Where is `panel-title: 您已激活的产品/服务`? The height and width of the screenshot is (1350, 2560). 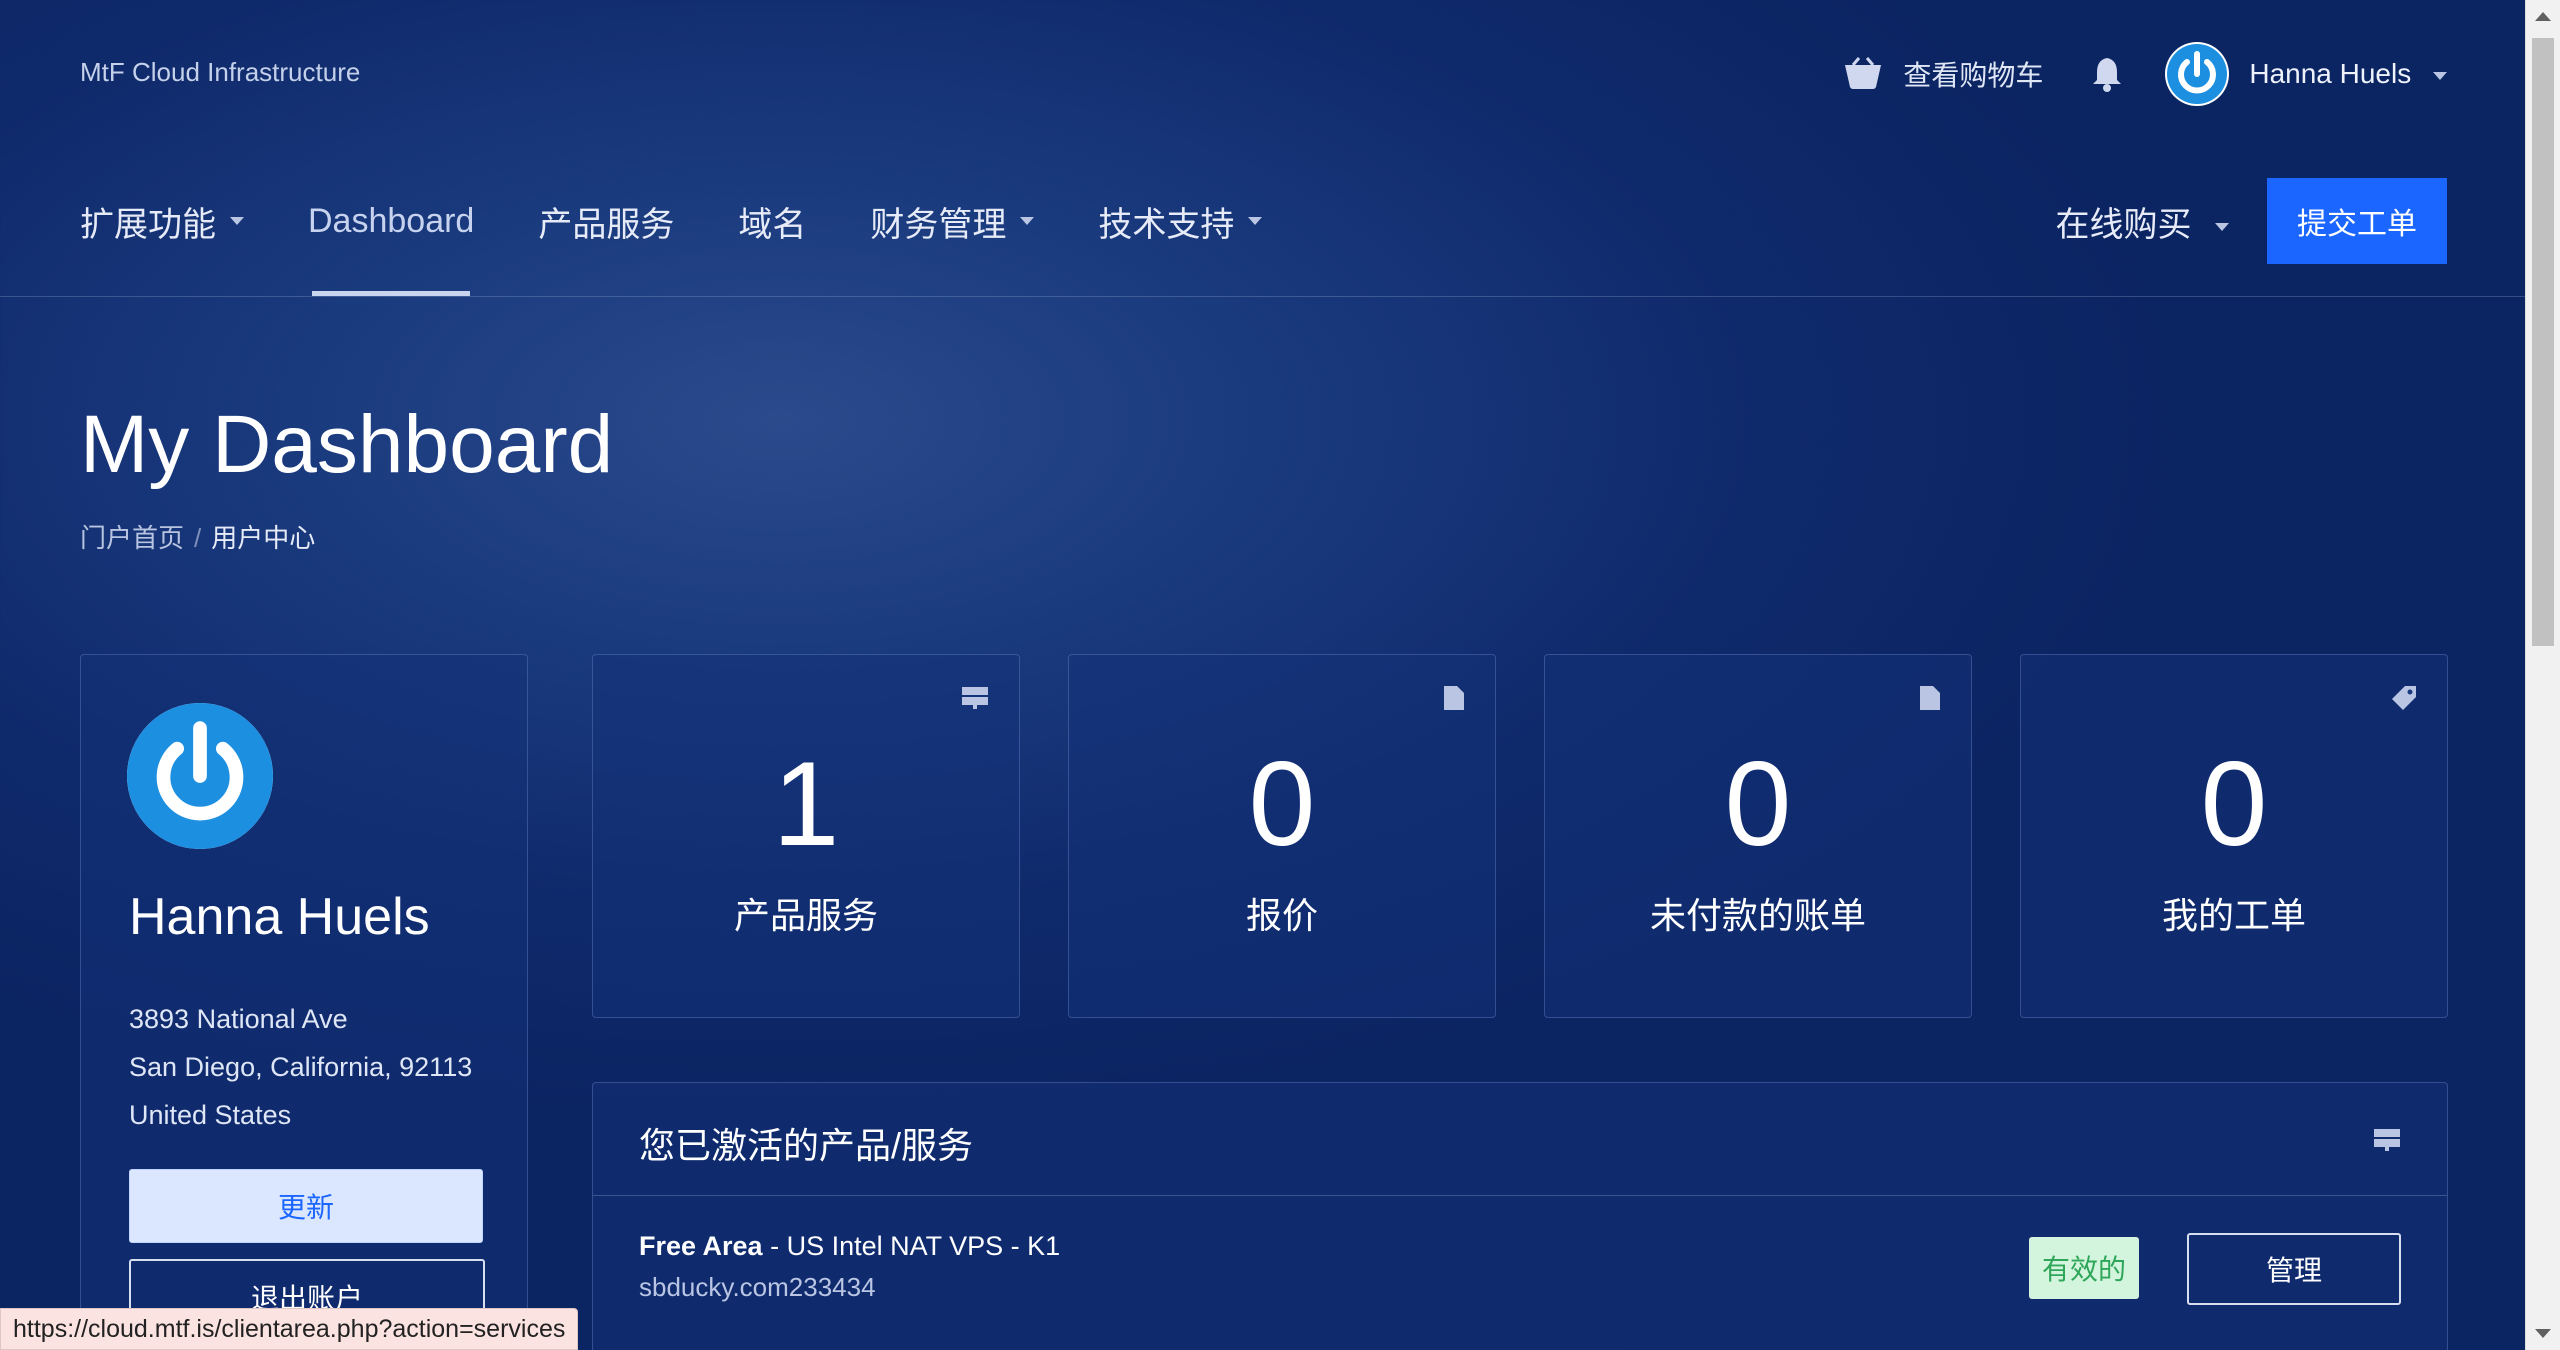 panel-title: 您已激活的产品/服务 is located at coordinates (806, 1145).